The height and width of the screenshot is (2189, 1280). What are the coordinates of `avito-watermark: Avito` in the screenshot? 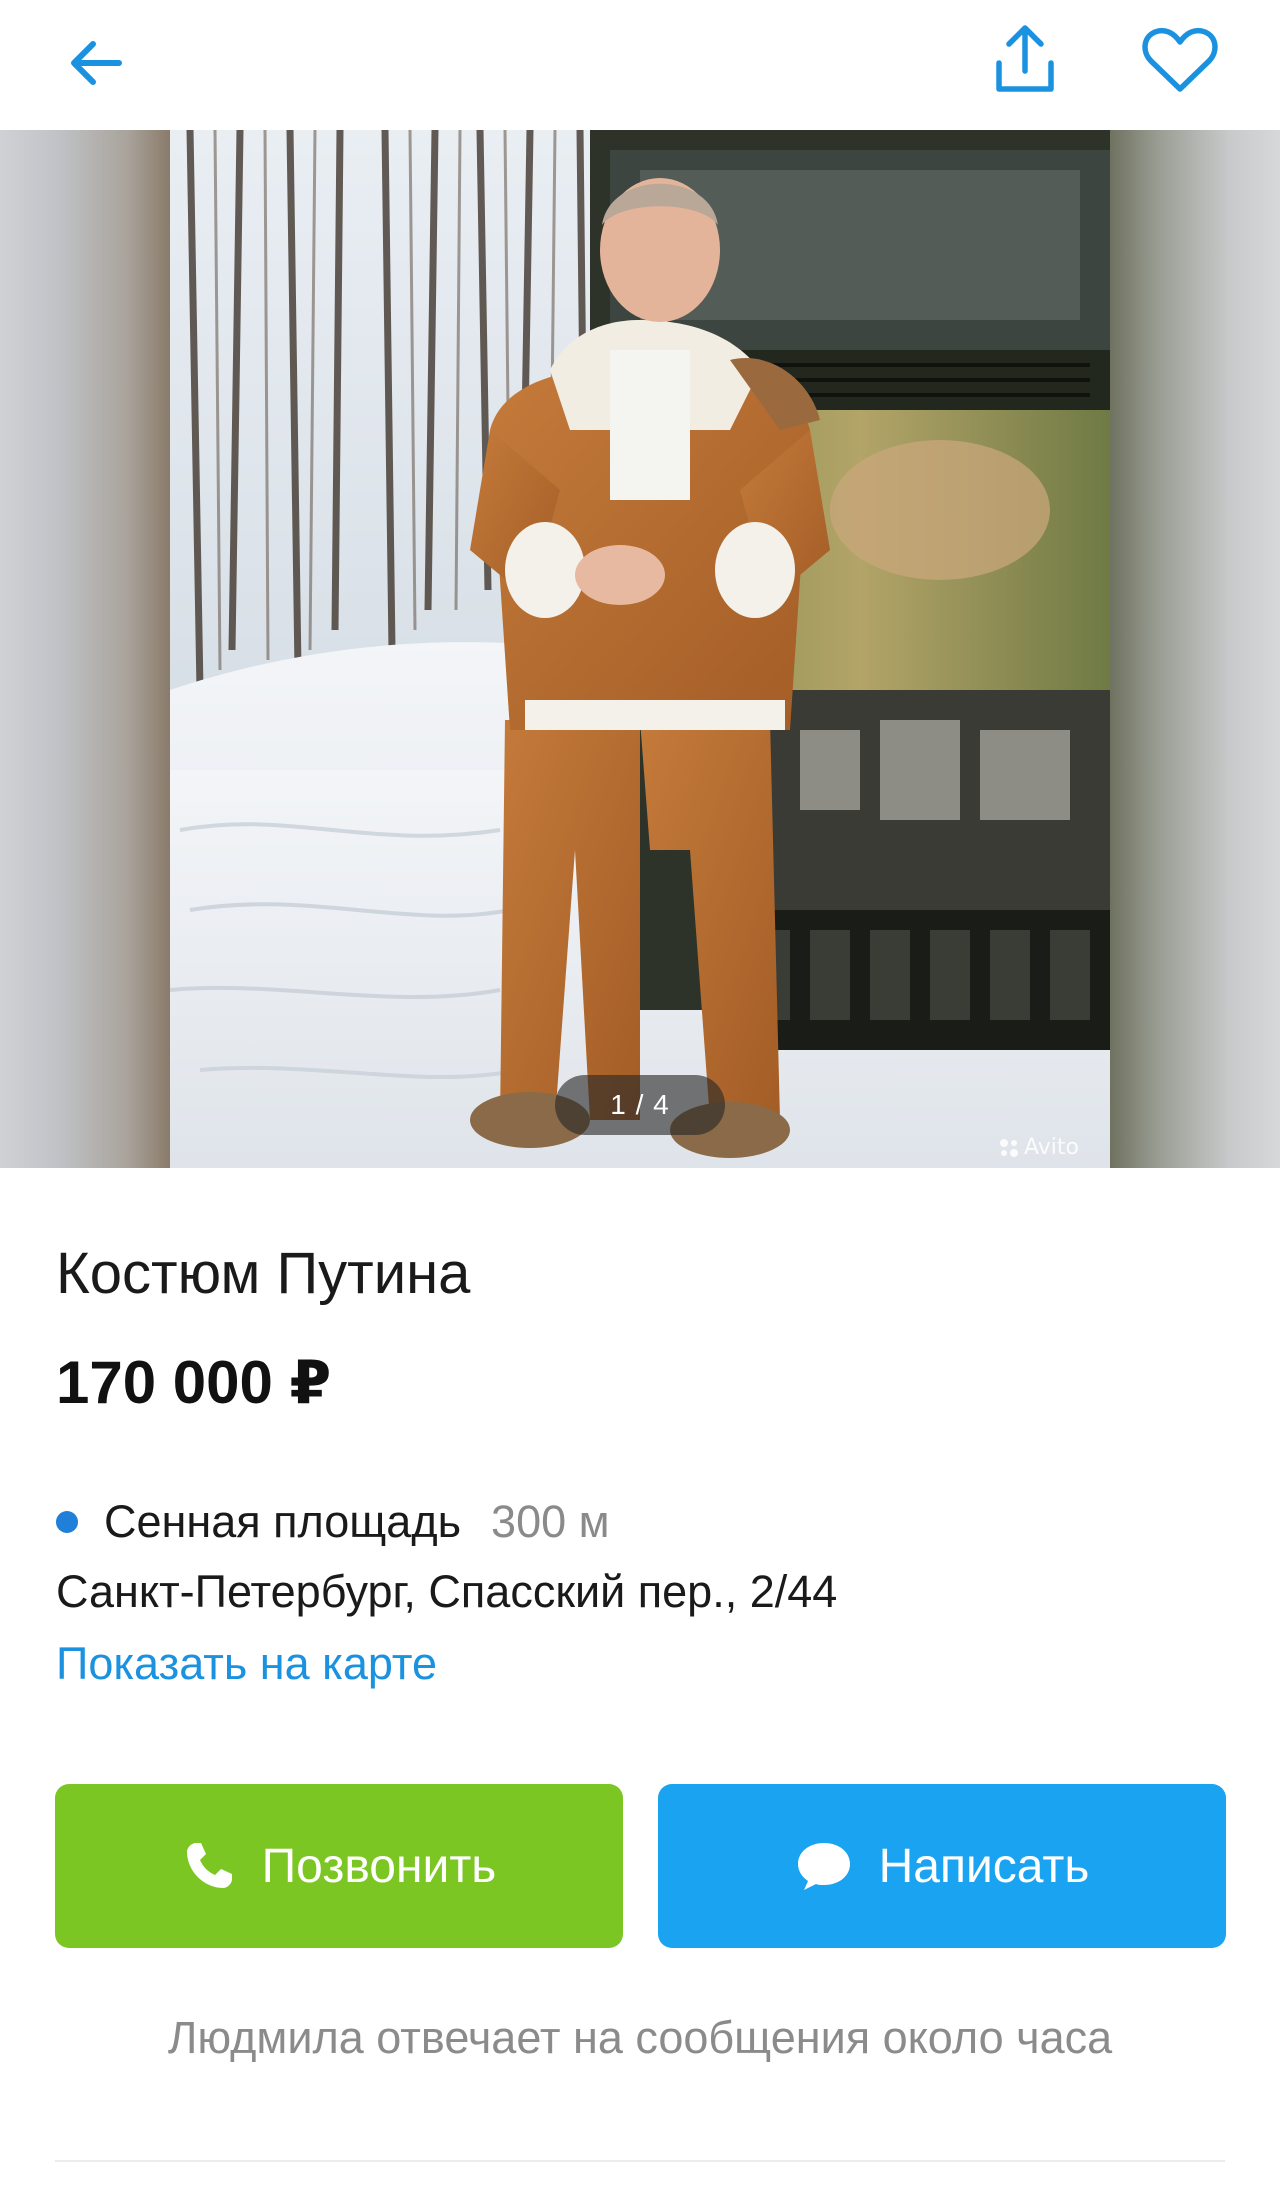 It's located at (1038, 1147).